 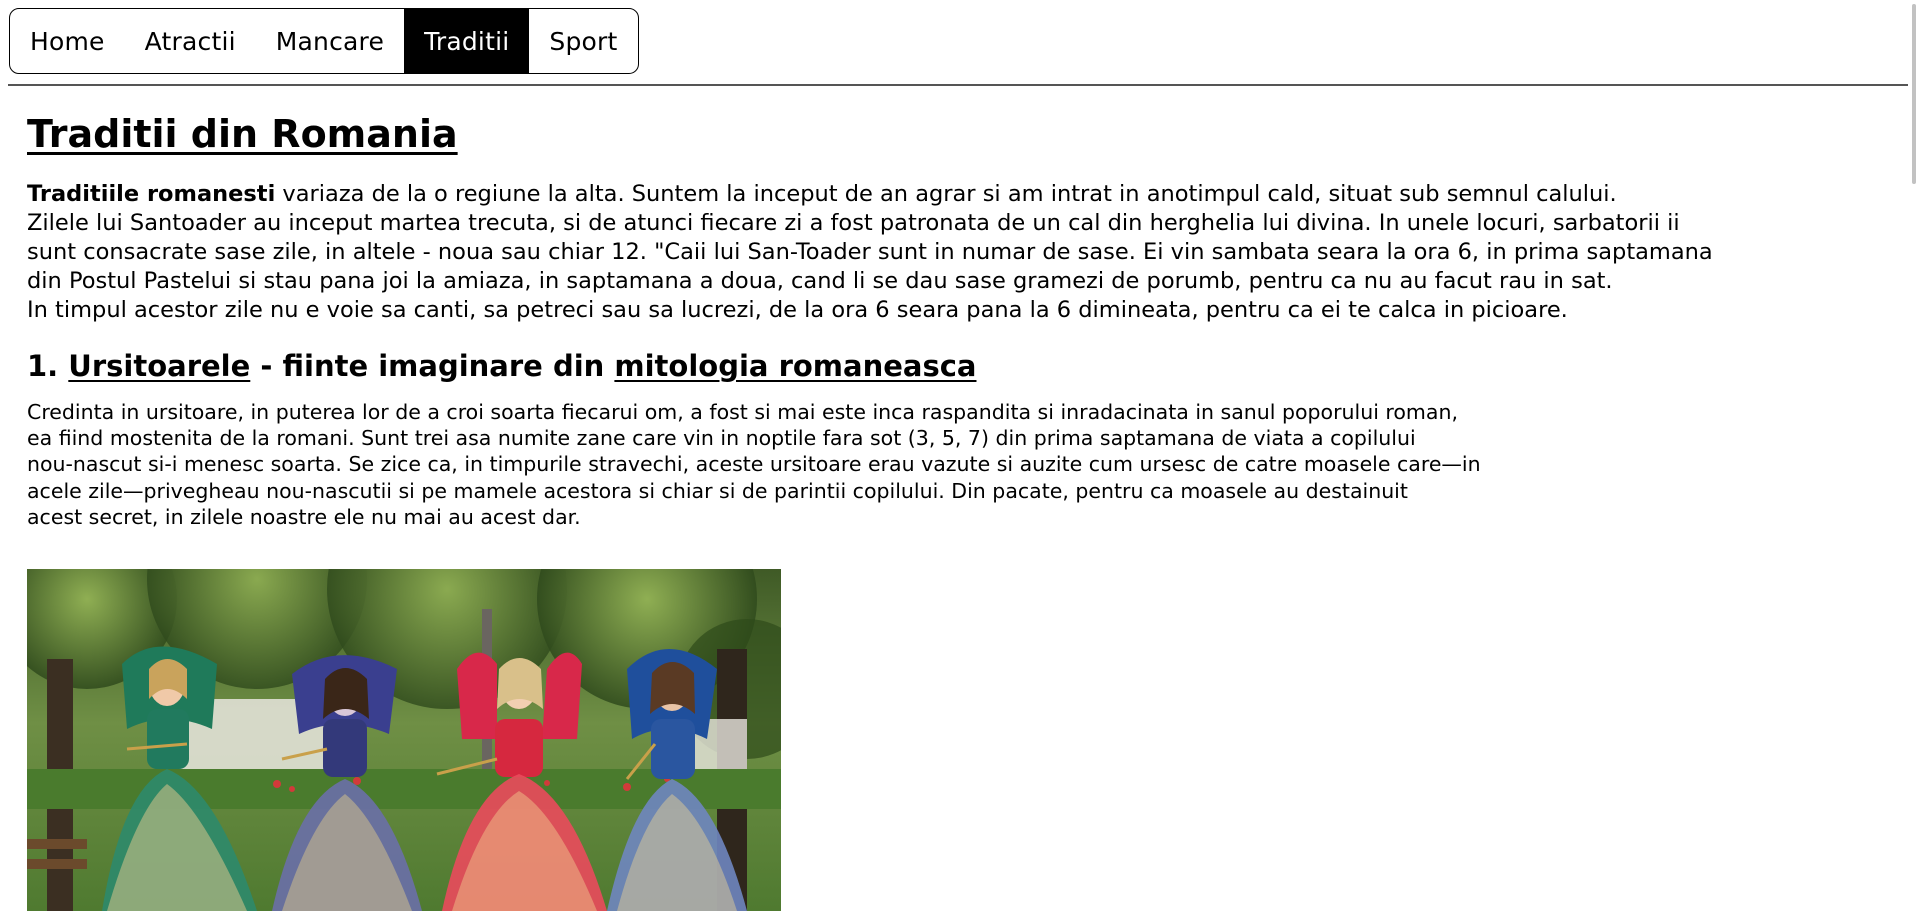 I want to click on main-nav: Home Atractii Mancare Traditii Sport, so click(x=324, y=41).